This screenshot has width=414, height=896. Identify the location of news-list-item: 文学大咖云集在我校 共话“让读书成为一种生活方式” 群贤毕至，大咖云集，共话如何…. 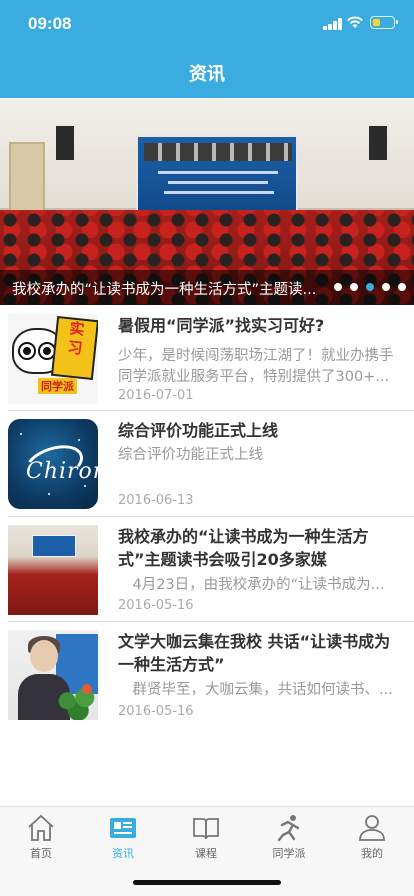
(207, 674).